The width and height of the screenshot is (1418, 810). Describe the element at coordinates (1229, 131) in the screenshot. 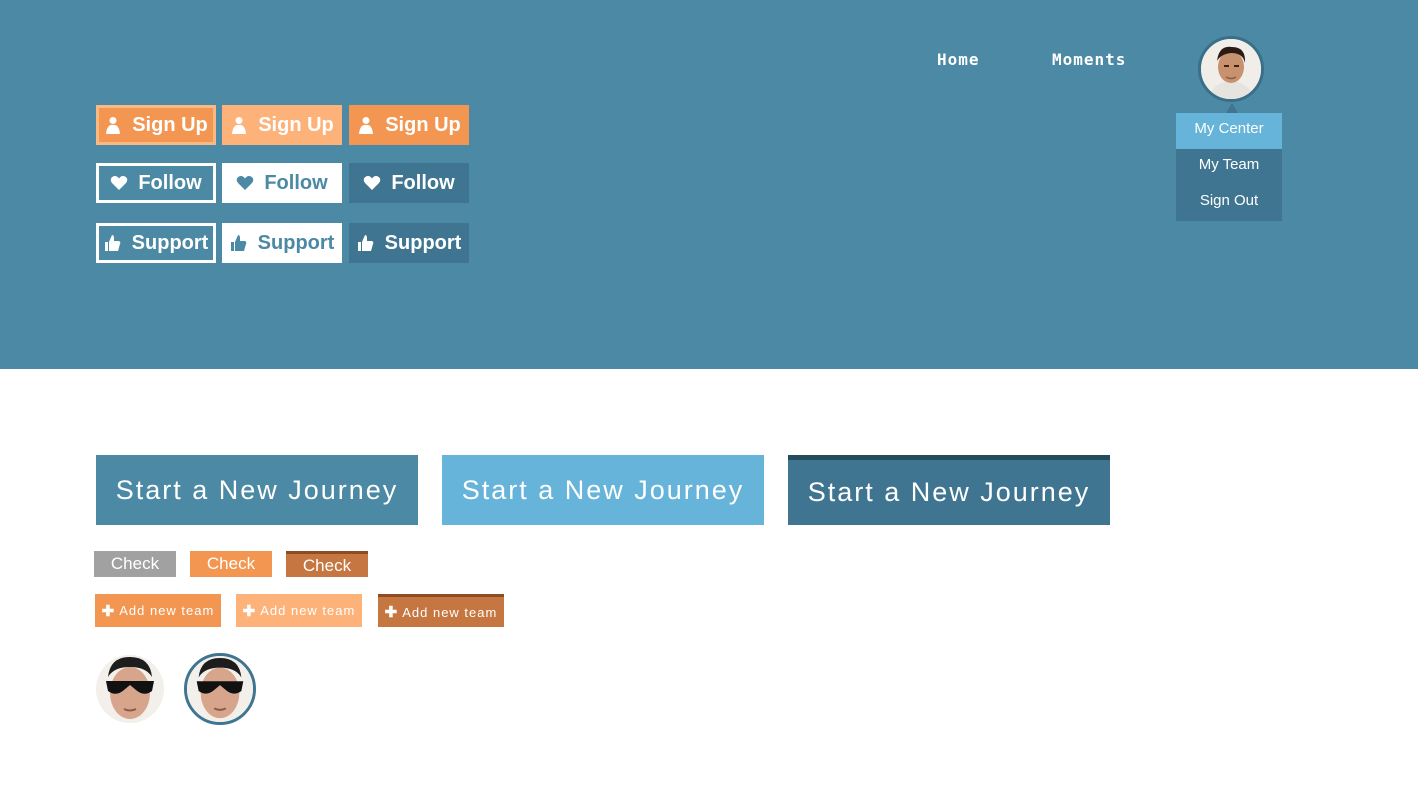

I see `menu-item-my-center: My Center` at that location.